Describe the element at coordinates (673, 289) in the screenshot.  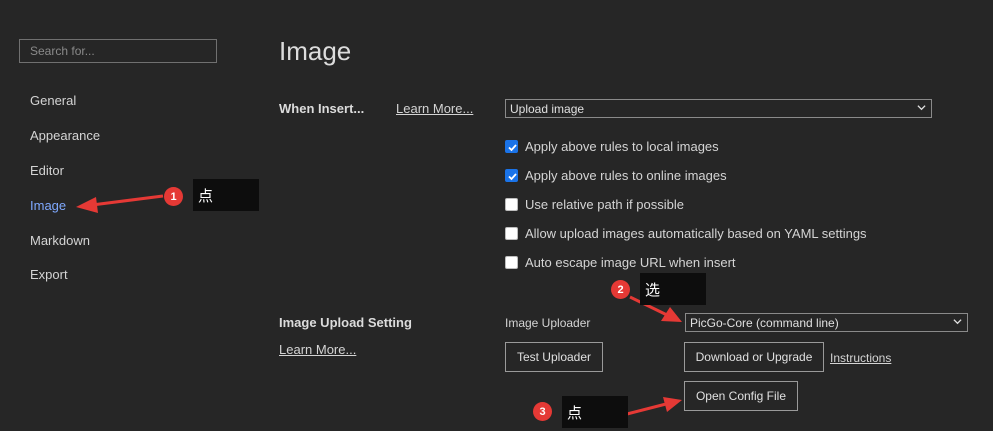
I see `annotation-note-2: 选` at that location.